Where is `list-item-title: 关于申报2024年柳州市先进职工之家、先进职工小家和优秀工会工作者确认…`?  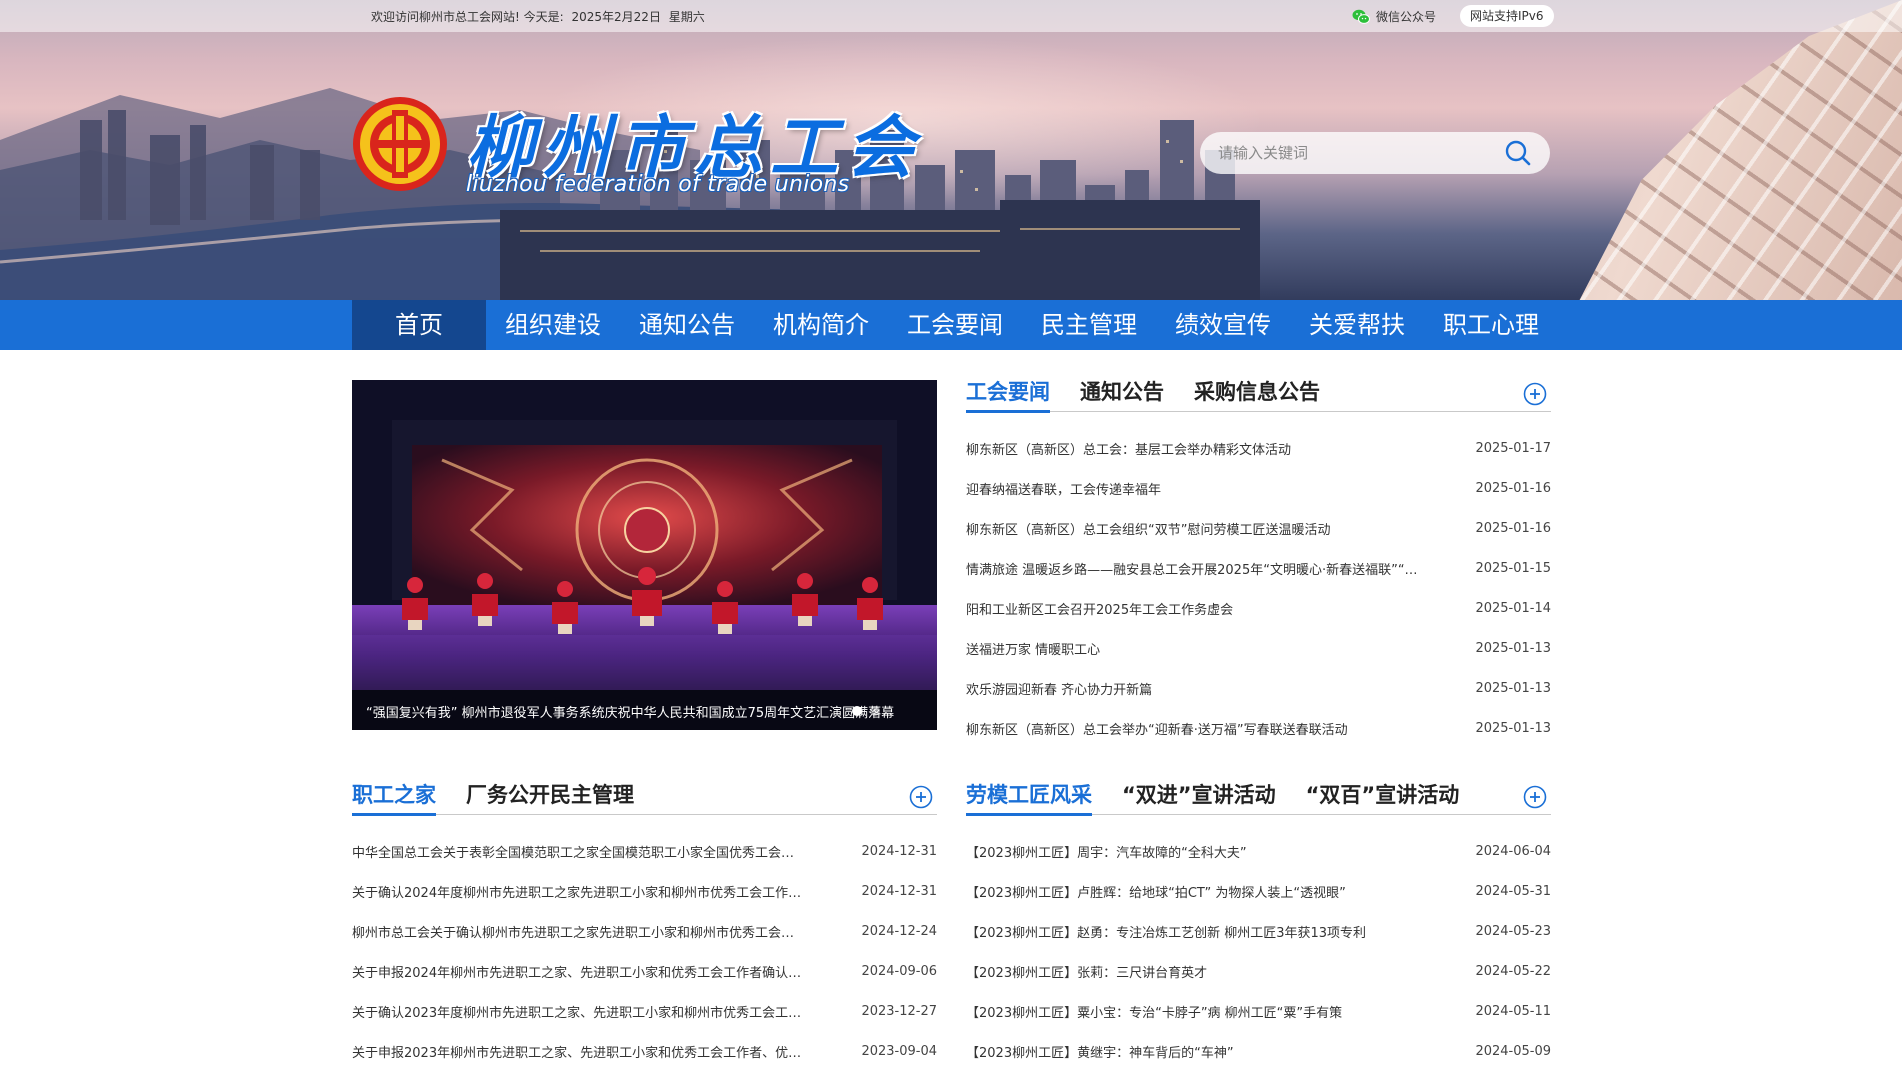 list-item-title: 关于申报2024年柳州市先进职工之家、先进职工小家和优秀工会工作者确认… is located at coordinates (592, 971).